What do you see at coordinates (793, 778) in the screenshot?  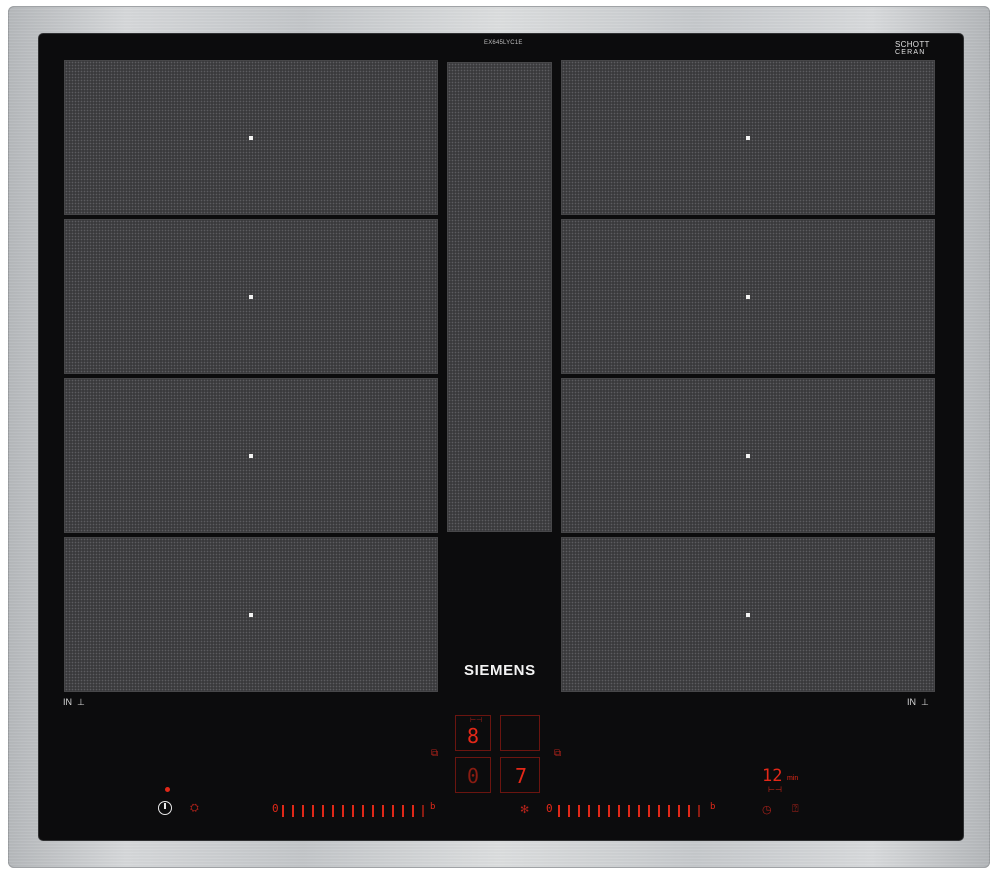 I see `timer-unit: min` at bounding box center [793, 778].